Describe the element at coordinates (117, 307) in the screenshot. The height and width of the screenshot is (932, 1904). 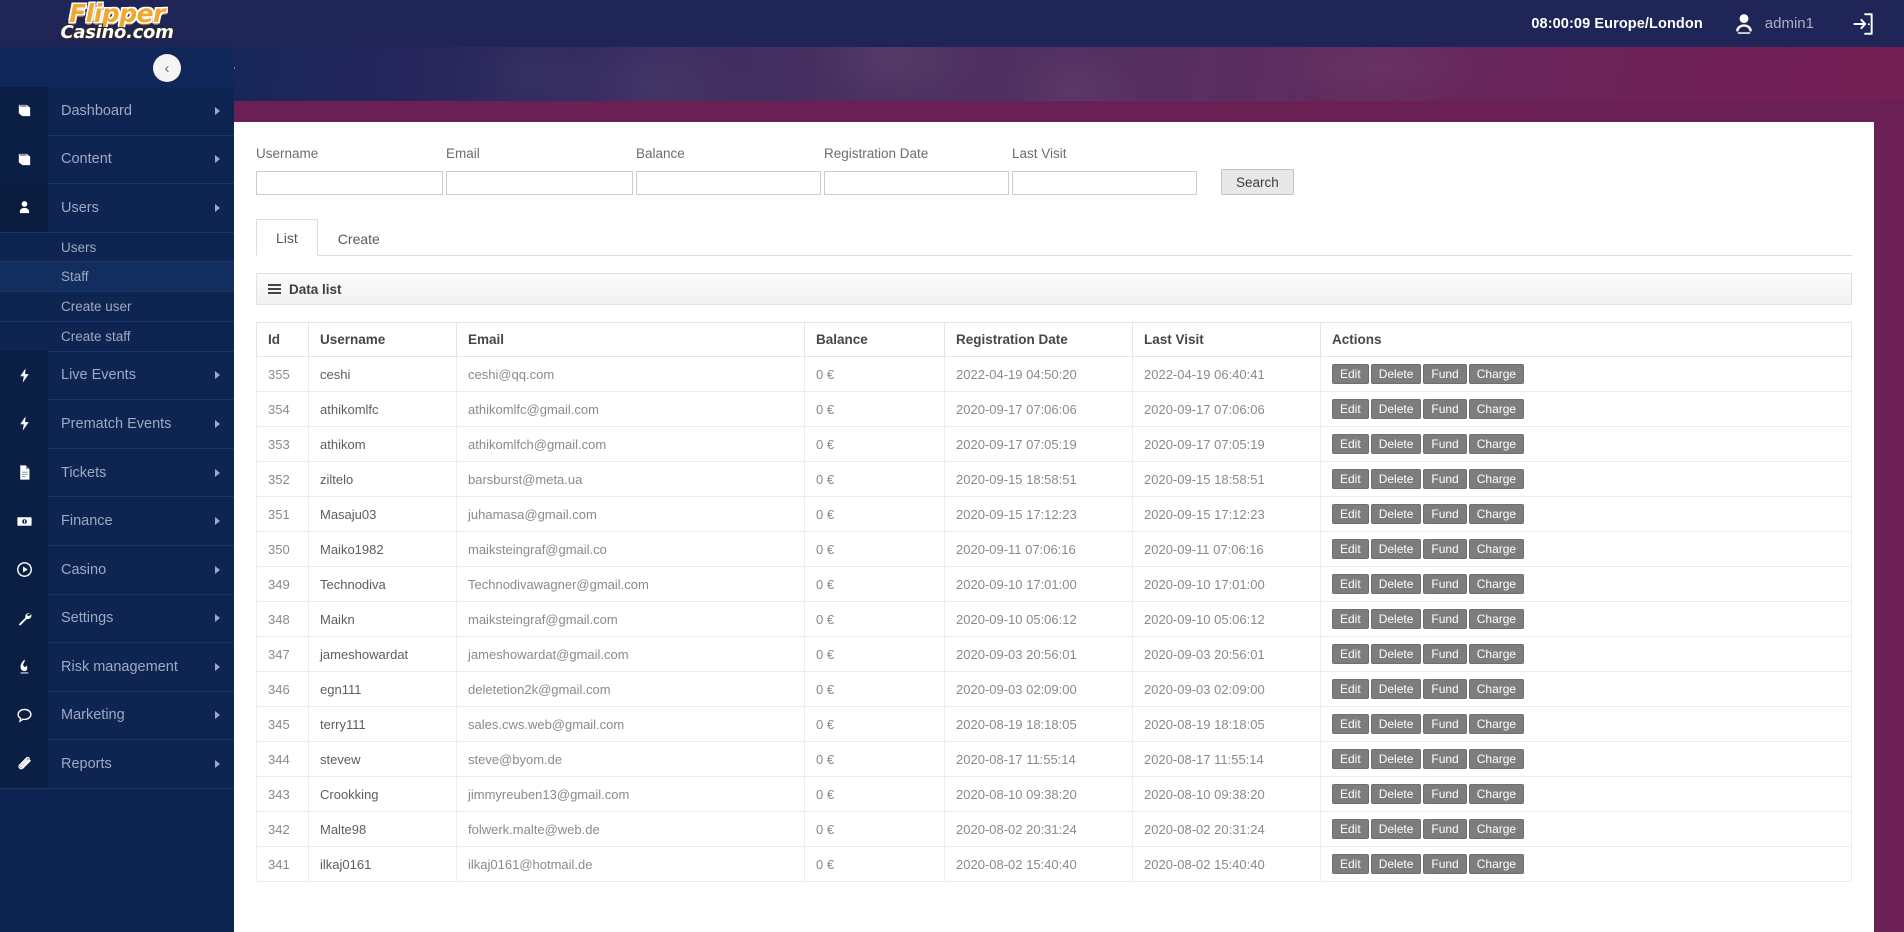
I see `sidebar-subitem-create-user: Create user` at that location.